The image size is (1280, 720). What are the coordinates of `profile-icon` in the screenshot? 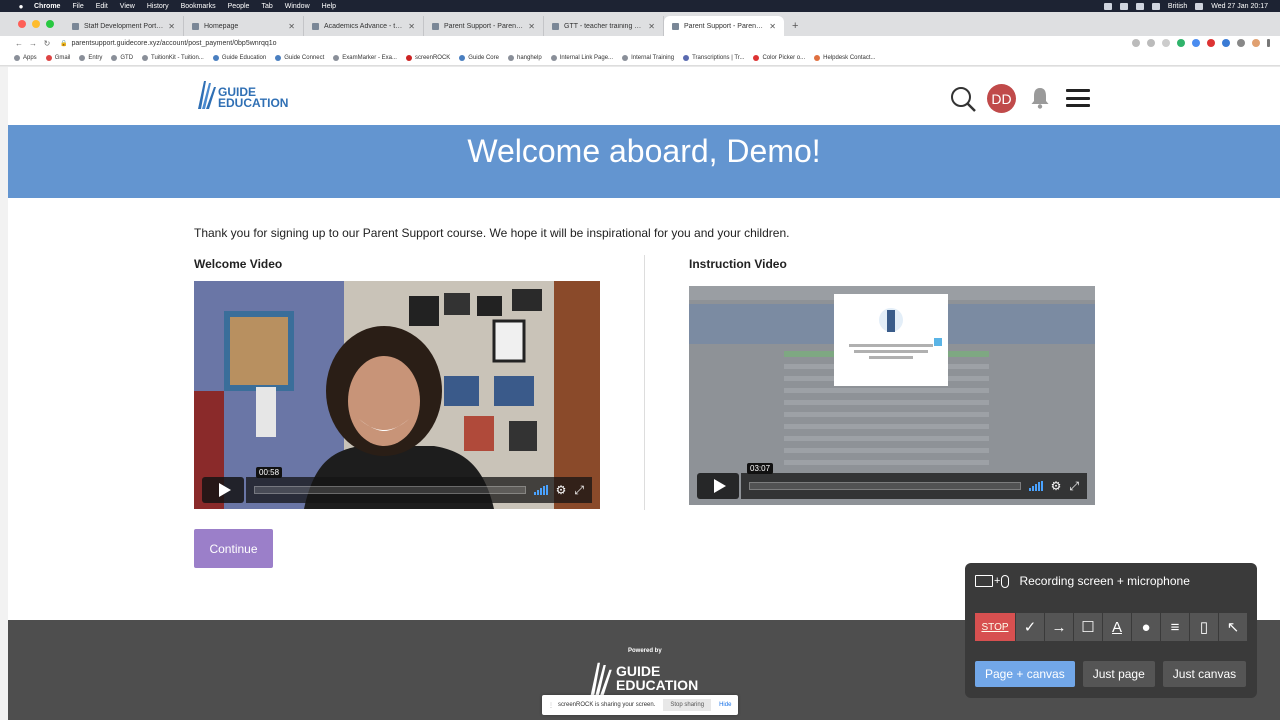 It's located at (1256, 43).